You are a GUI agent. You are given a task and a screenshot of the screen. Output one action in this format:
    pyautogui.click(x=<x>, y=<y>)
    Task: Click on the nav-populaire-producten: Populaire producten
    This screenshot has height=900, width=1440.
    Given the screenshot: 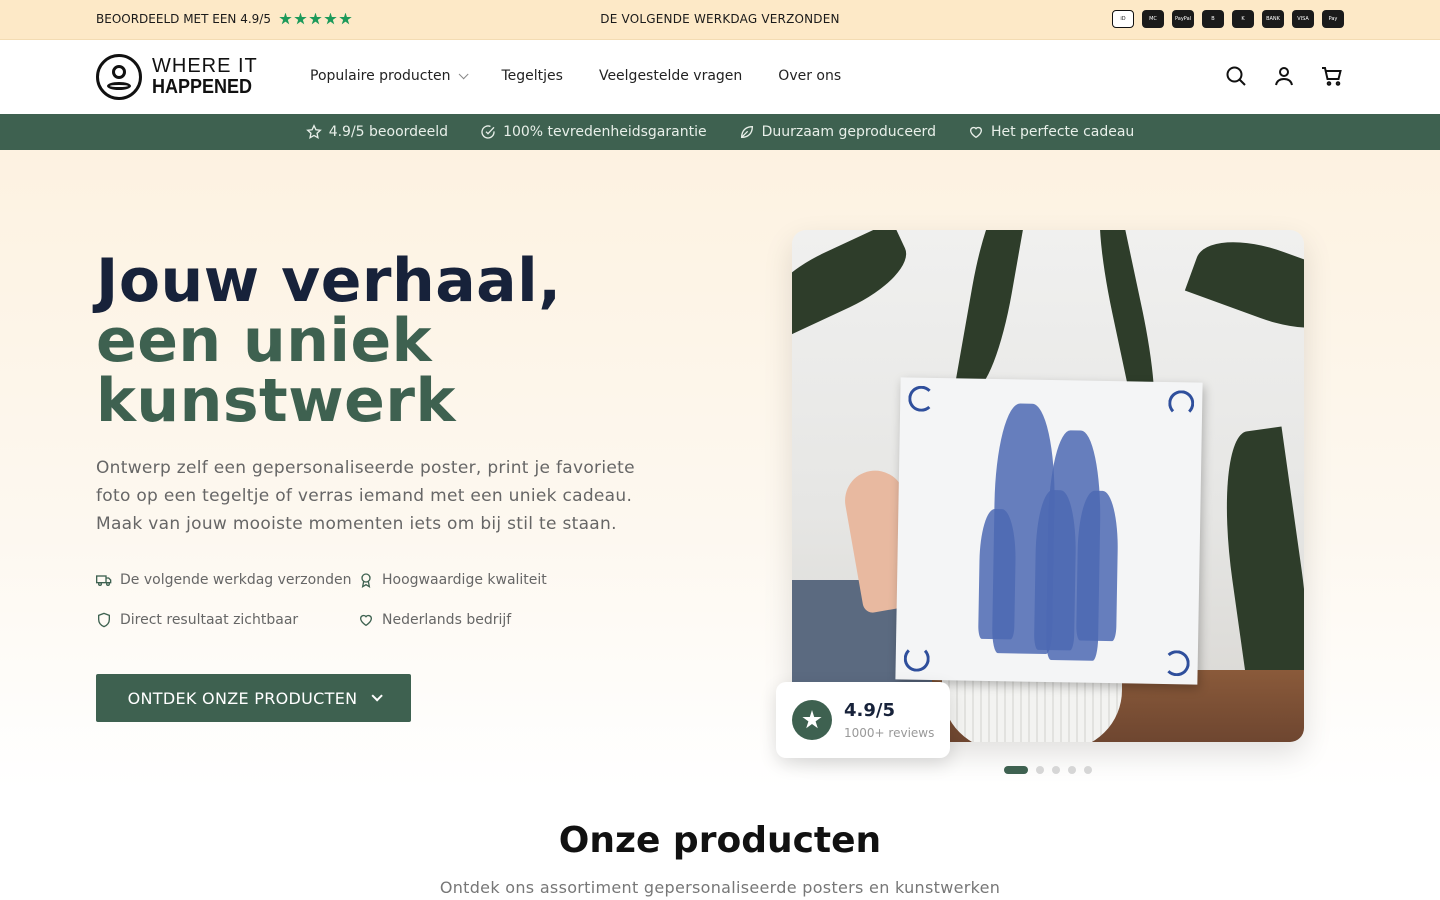 What is the action you would take?
    pyautogui.click(x=390, y=76)
    